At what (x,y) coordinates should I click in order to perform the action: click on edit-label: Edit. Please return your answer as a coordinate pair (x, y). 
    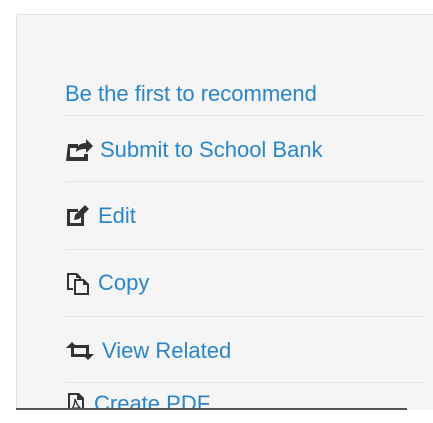
    Looking at the image, I should click on (117, 215).